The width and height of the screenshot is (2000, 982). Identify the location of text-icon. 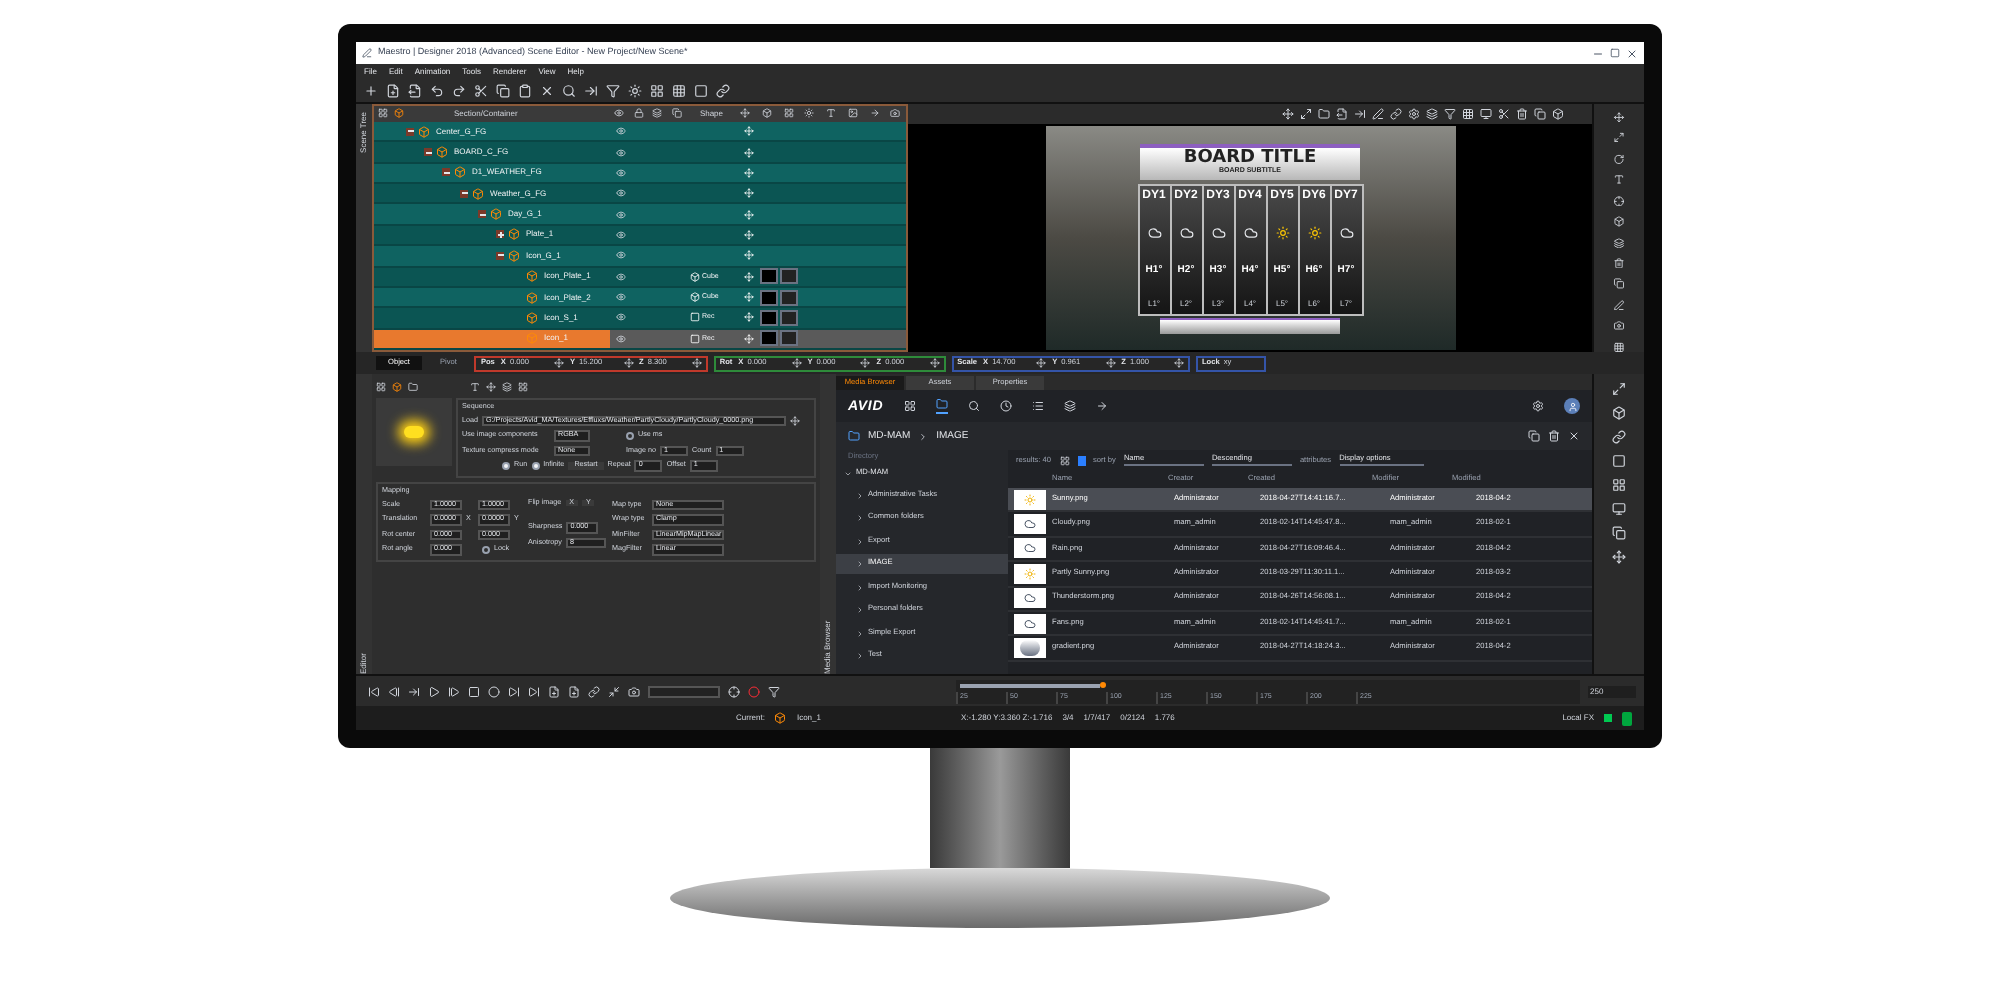
(475, 386).